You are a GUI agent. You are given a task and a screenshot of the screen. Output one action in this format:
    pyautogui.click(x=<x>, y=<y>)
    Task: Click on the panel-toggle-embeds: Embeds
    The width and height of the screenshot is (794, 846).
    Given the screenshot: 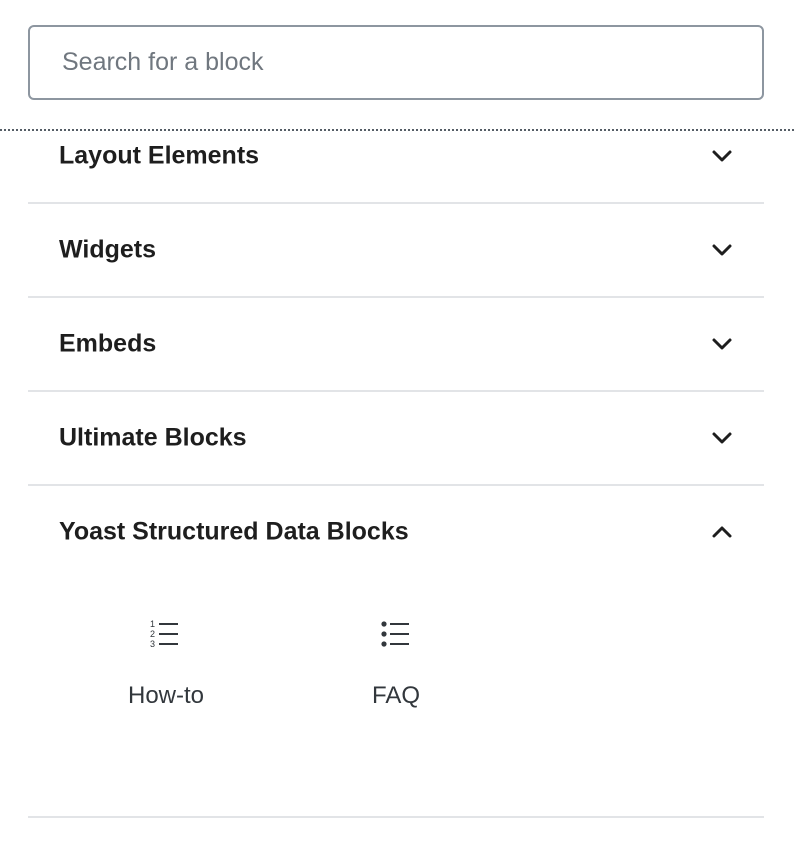 What is the action you would take?
    pyautogui.click(x=396, y=344)
    